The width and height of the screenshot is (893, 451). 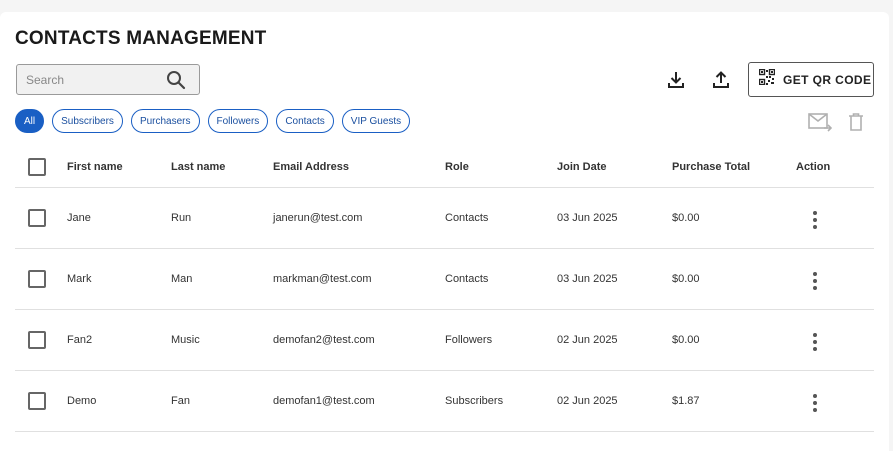 I want to click on filter-chip-subscribers: Subscribers, so click(x=87, y=121).